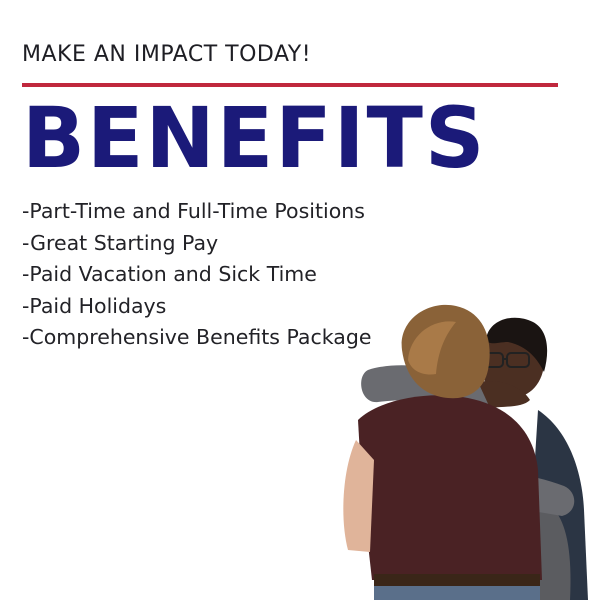 The image size is (600, 600). What do you see at coordinates (193, 211) in the screenshot?
I see `benefit-item: -Part-Time and Full-Time Positions` at bounding box center [193, 211].